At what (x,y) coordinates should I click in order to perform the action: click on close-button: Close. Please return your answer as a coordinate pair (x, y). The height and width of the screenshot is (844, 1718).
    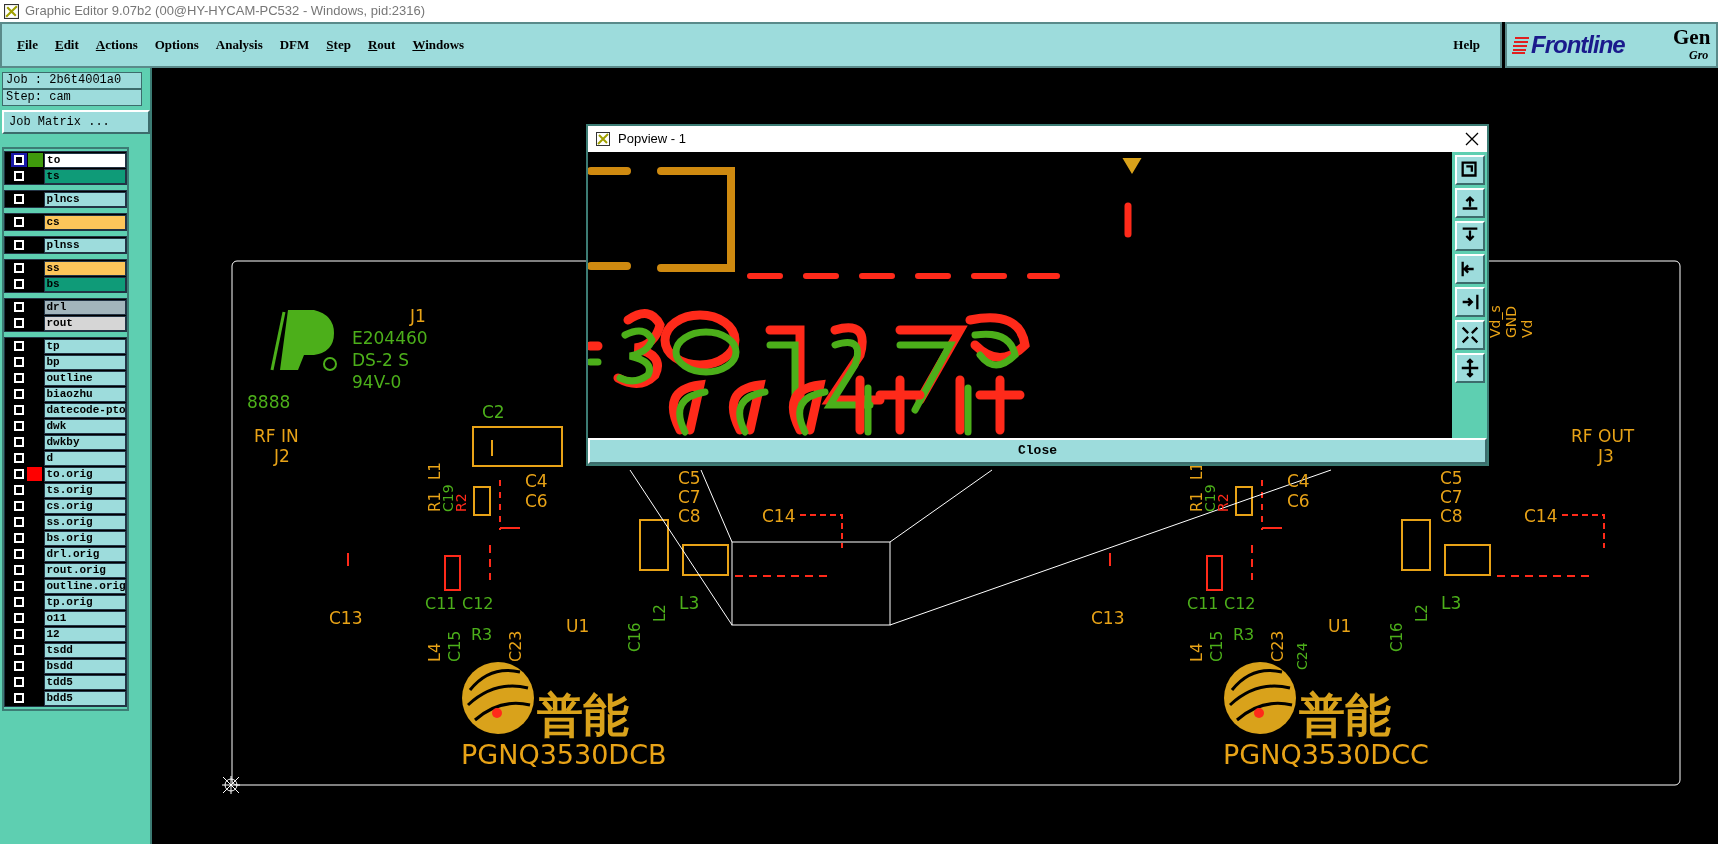
    Looking at the image, I should click on (1037, 451).